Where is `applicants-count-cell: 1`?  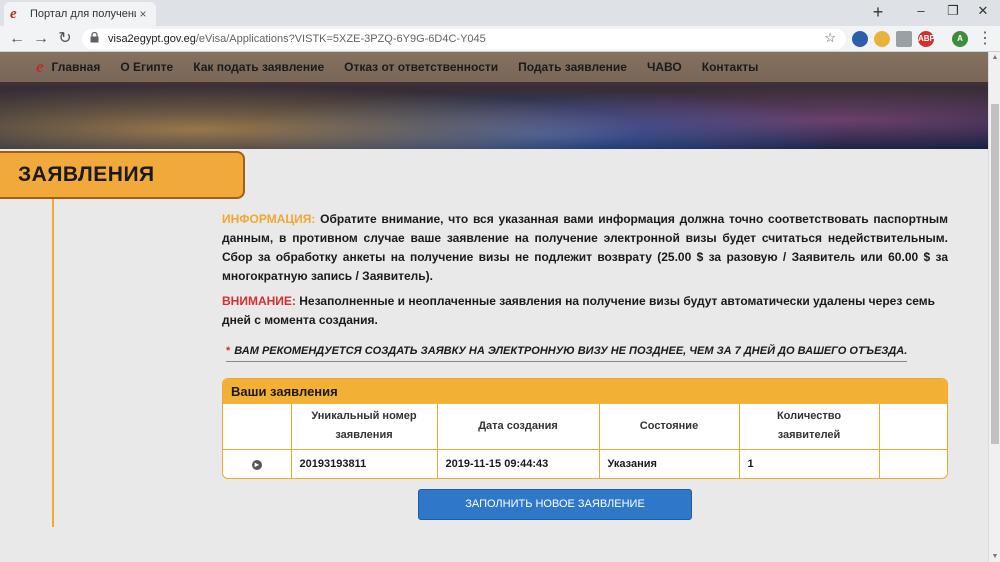
applicants-count-cell: 1 is located at coordinates (809, 463).